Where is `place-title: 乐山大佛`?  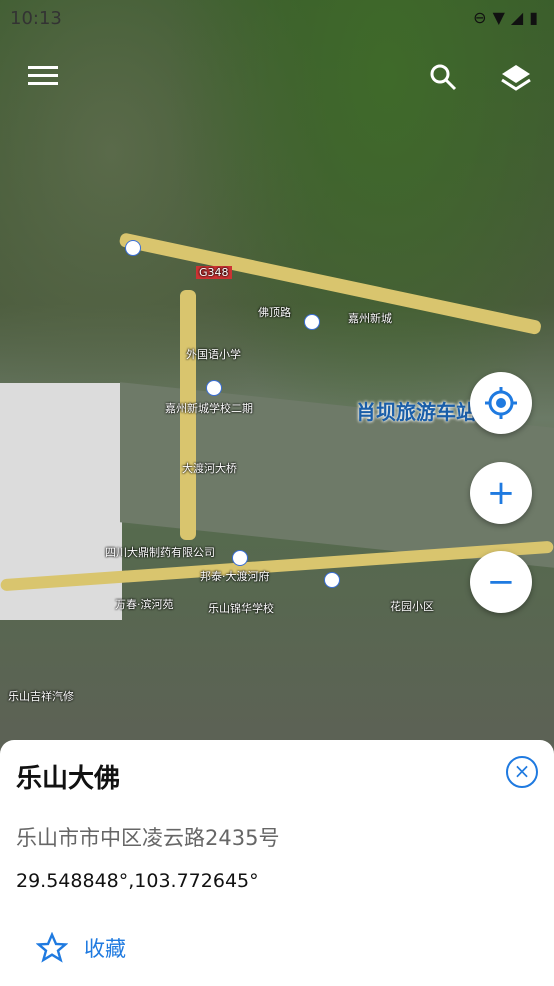 place-title: 乐山大佛 is located at coordinates (68, 779).